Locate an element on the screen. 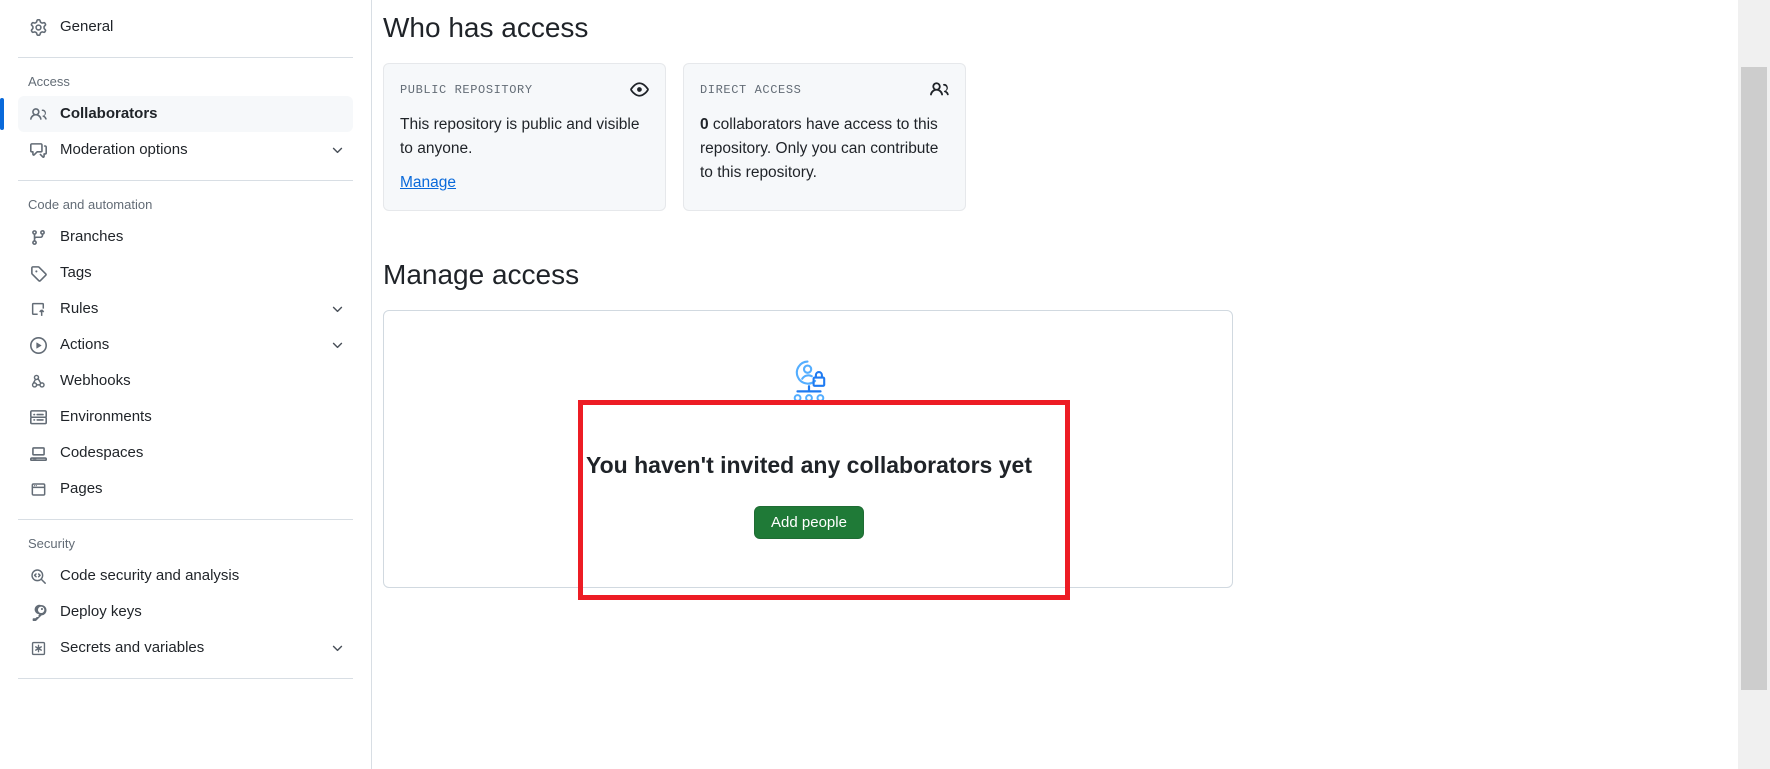  add-people-button: Add people is located at coordinates (809, 522).